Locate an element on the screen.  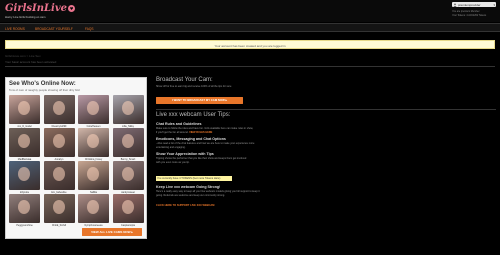
cam-tile: ChloE_Sinfull is located at coordinates (59, 211).